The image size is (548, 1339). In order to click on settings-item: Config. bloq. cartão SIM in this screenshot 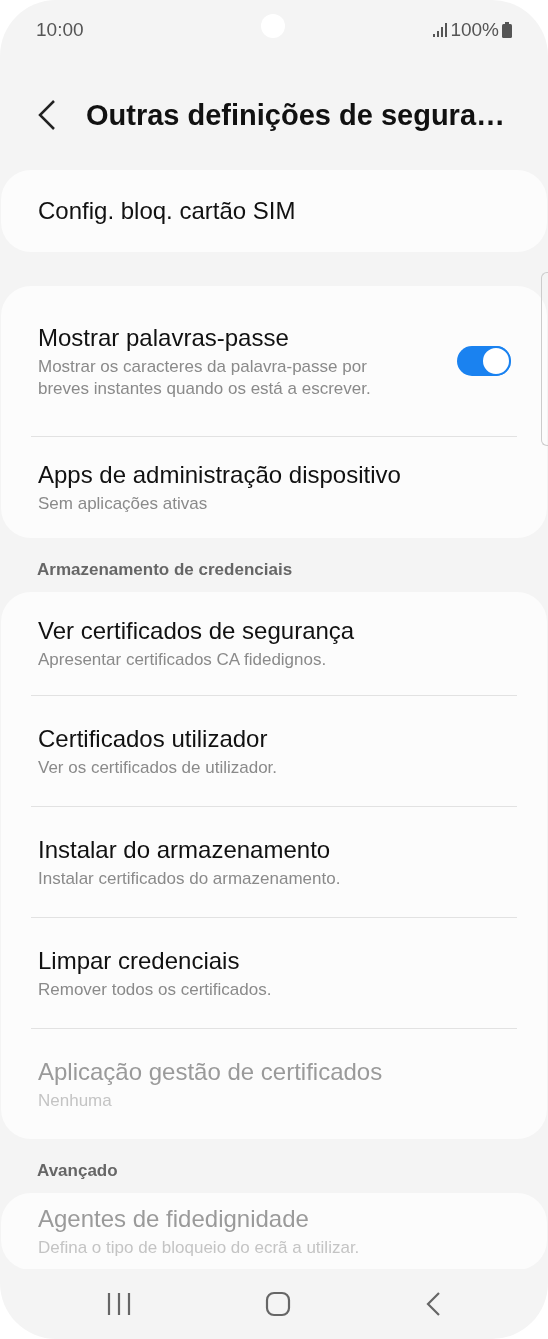, I will do `click(274, 211)`.